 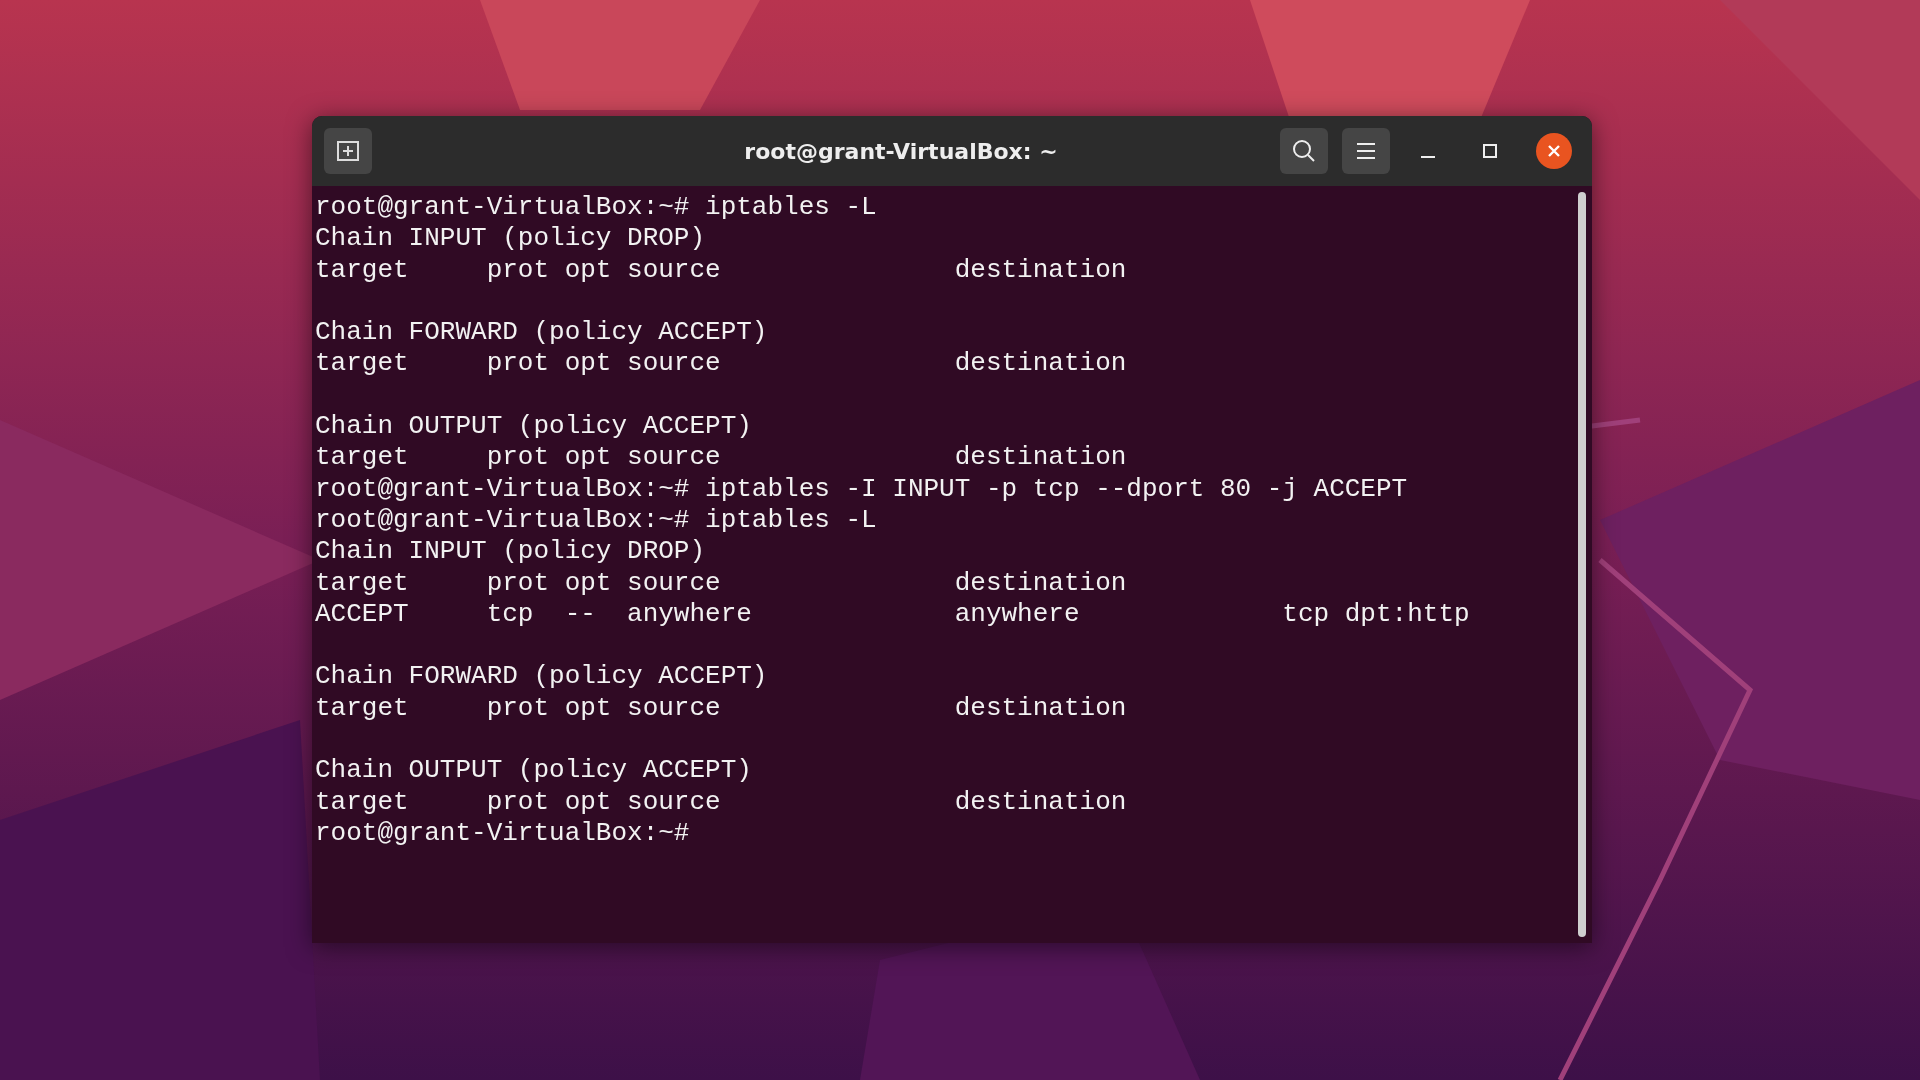 What do you see at coordinates (1428, 157) in the screenshot?
I see `minimize-icon` at bounding box center [1428, 157].